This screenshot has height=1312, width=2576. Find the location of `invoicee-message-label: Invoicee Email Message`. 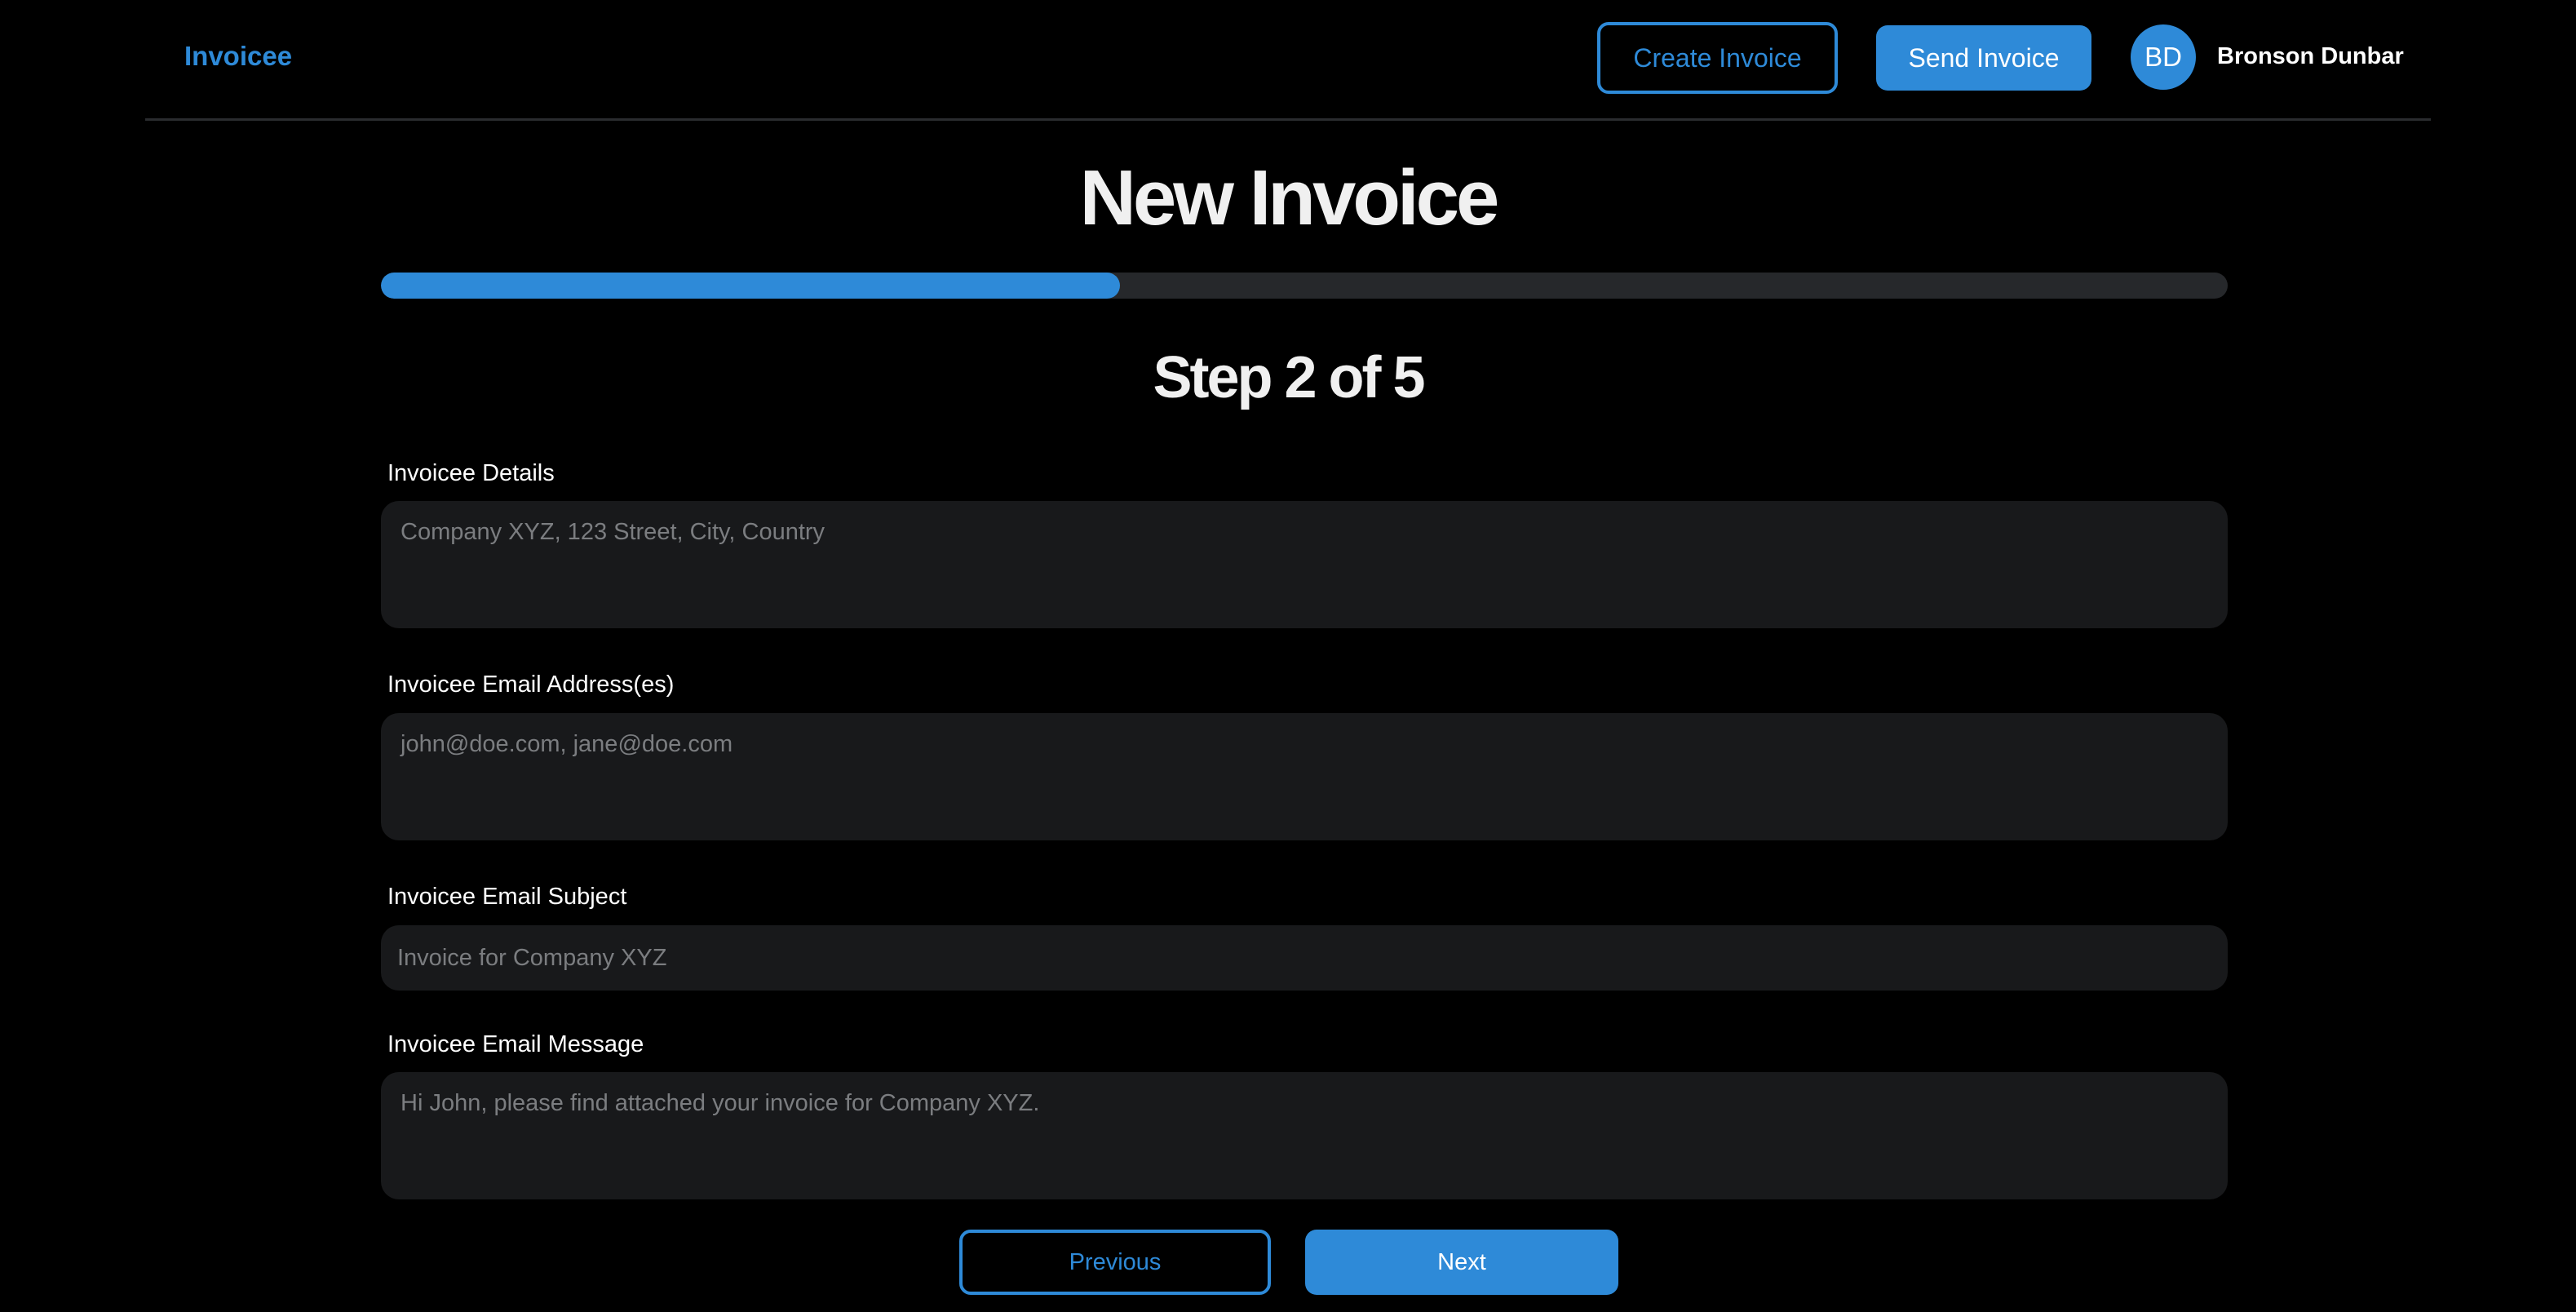

invoicee-message-label: Invoicee Email Message is located at coordinates (515, 1044).